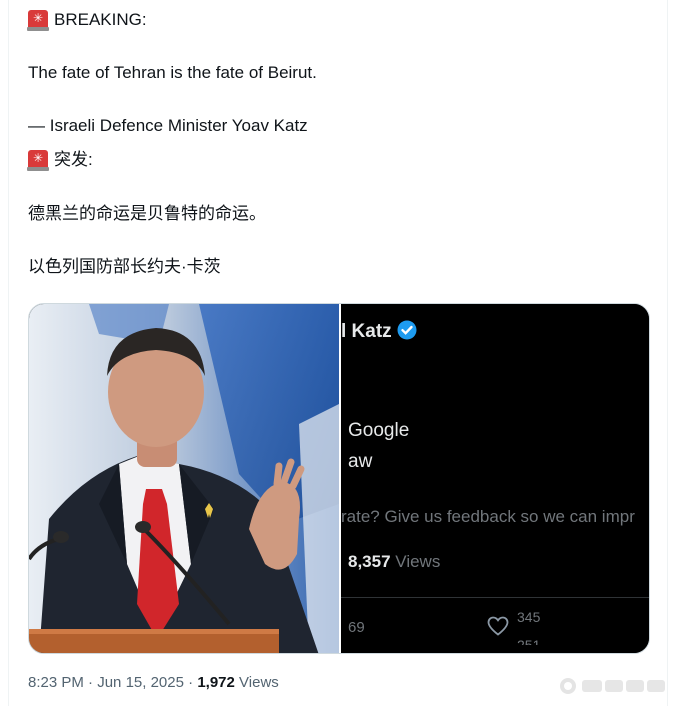  Describe the element at coordinates (379, 331) in the screenshot. I see `profile-name: l Katz` at that location.